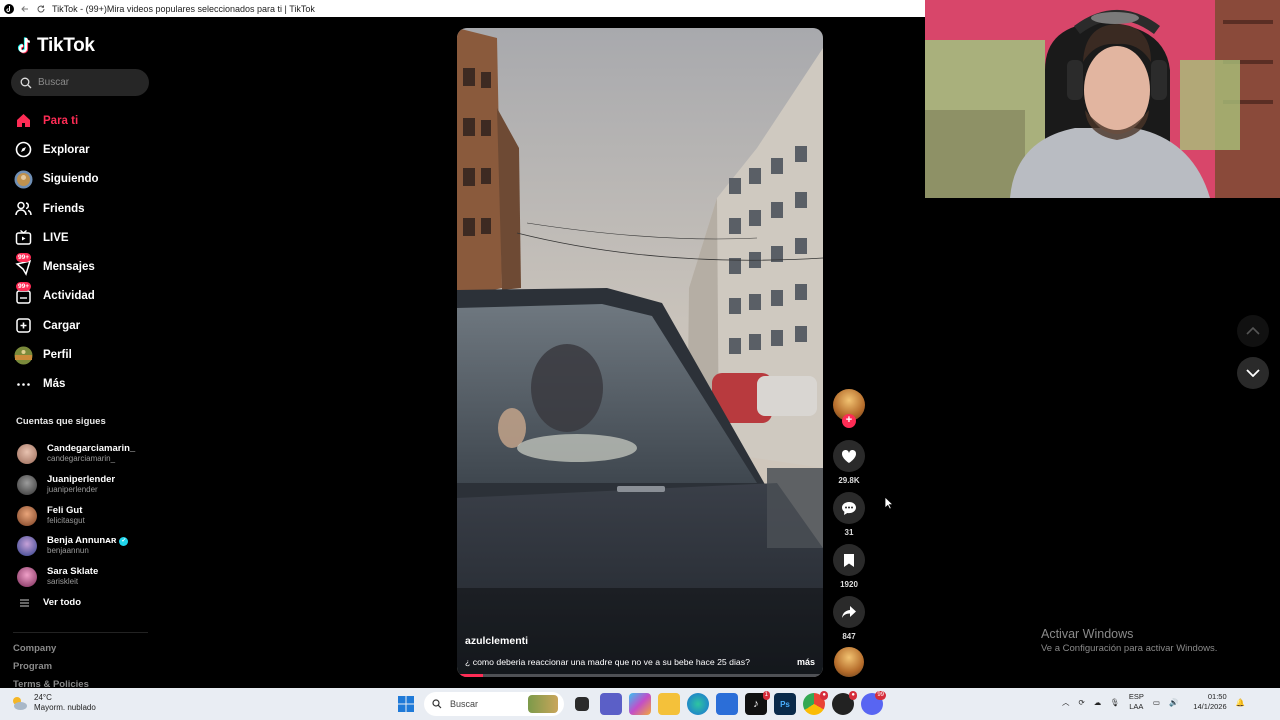 This screenshot has height=720, width=1280. I want to click on clock-date: 14/1/2026, so click(1210, 706).